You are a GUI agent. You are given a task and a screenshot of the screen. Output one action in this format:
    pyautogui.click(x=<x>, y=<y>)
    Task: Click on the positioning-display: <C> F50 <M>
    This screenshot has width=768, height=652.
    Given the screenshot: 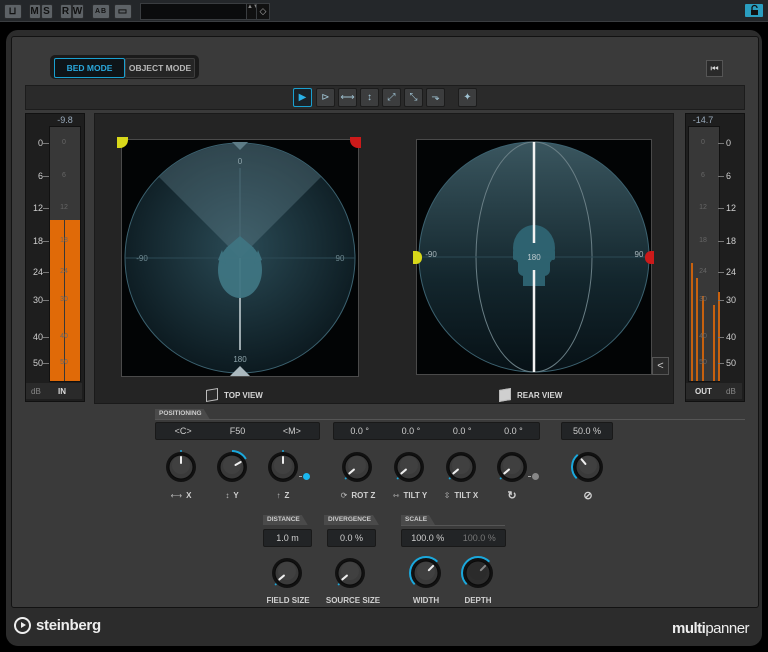 What is the action you would take?
    pyautogui.click(x=237, y=431)
    